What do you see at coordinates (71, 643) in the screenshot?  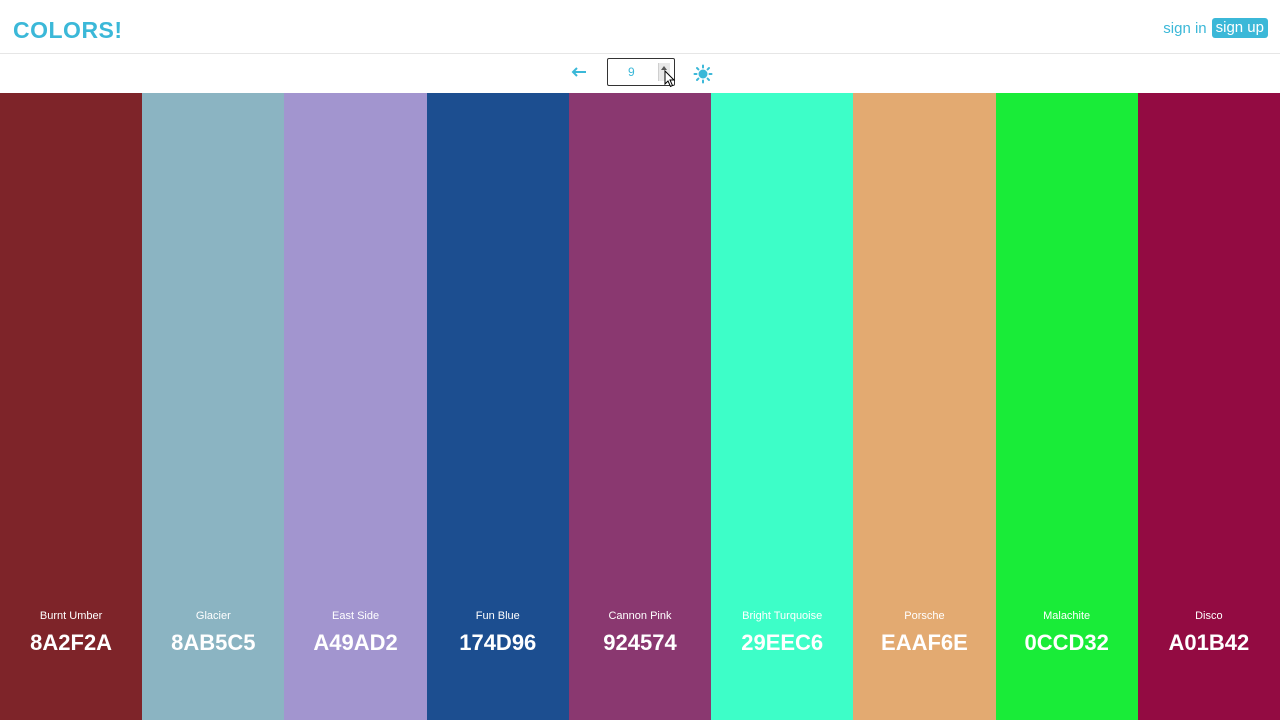 I see `swatch-hex: 8A2F2A` at bounding box center [71, 643].